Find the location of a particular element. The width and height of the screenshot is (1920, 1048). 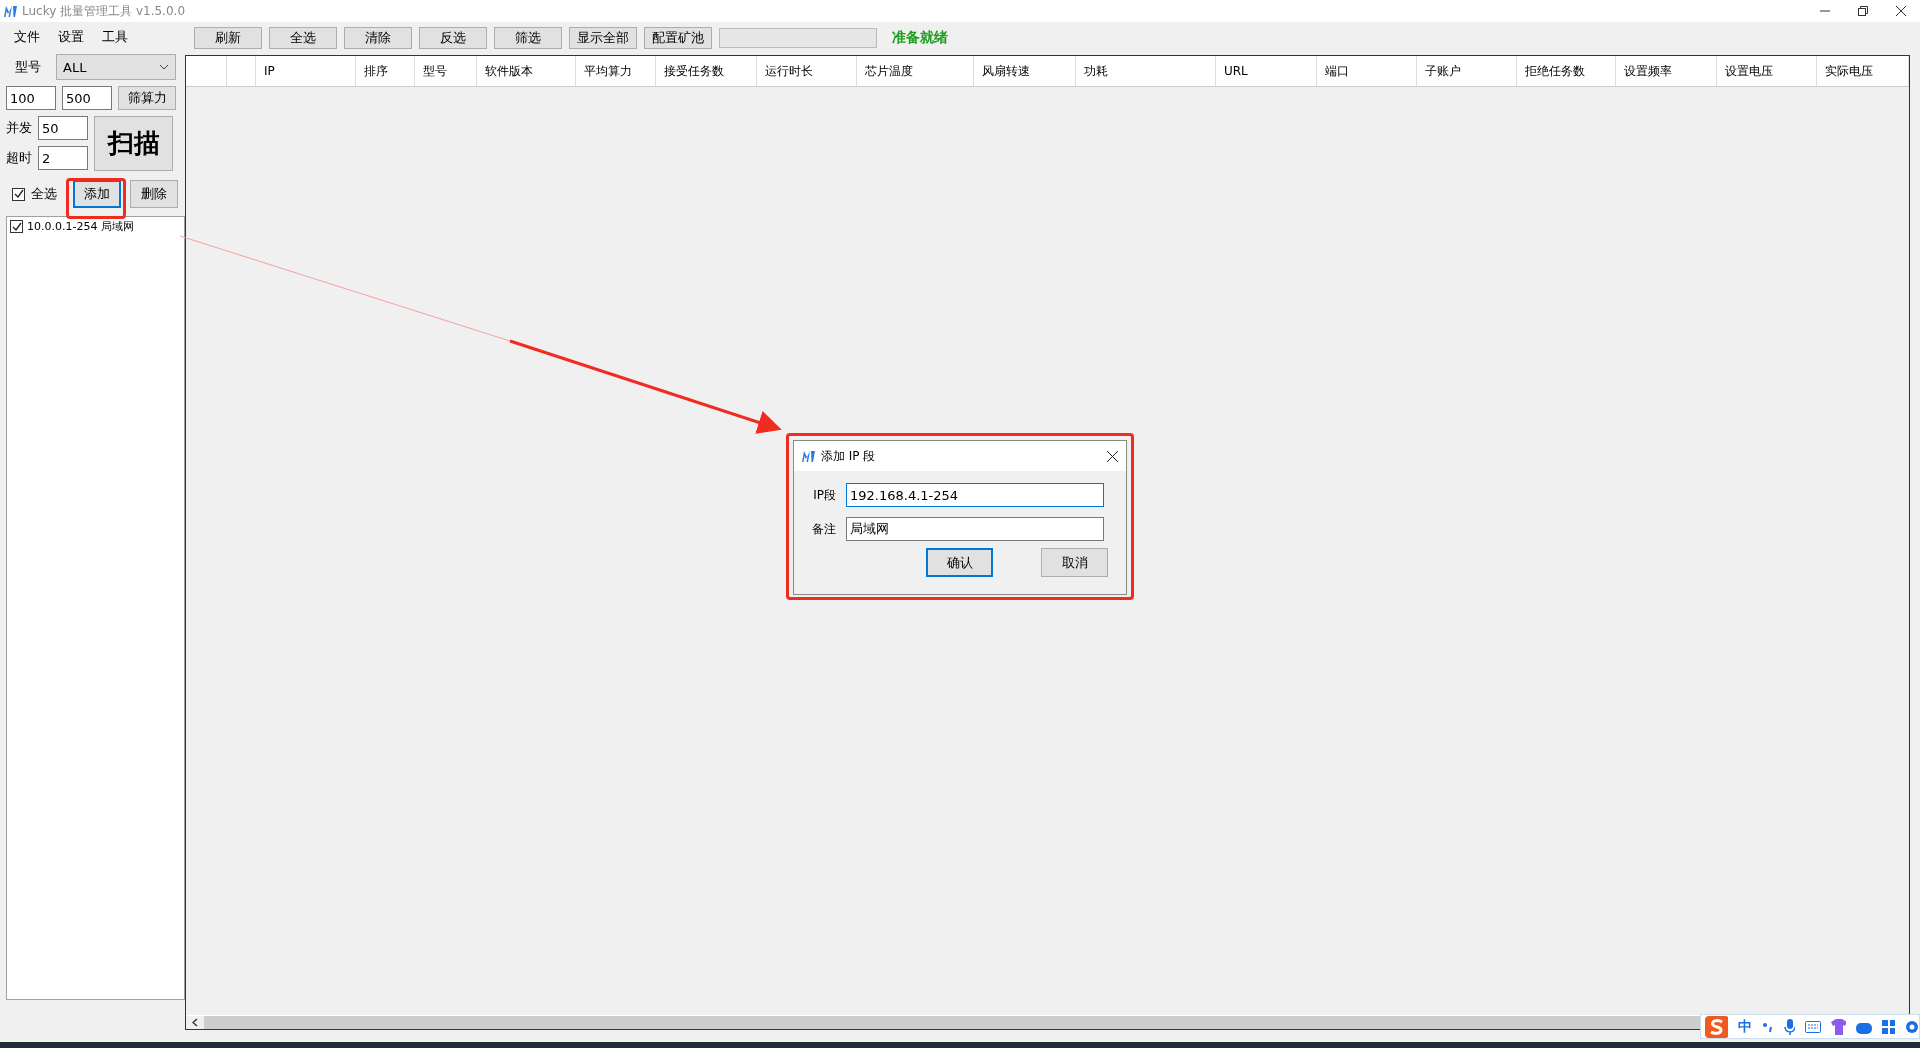

model-dropdown: ALL is located at coordinates (116, 67).